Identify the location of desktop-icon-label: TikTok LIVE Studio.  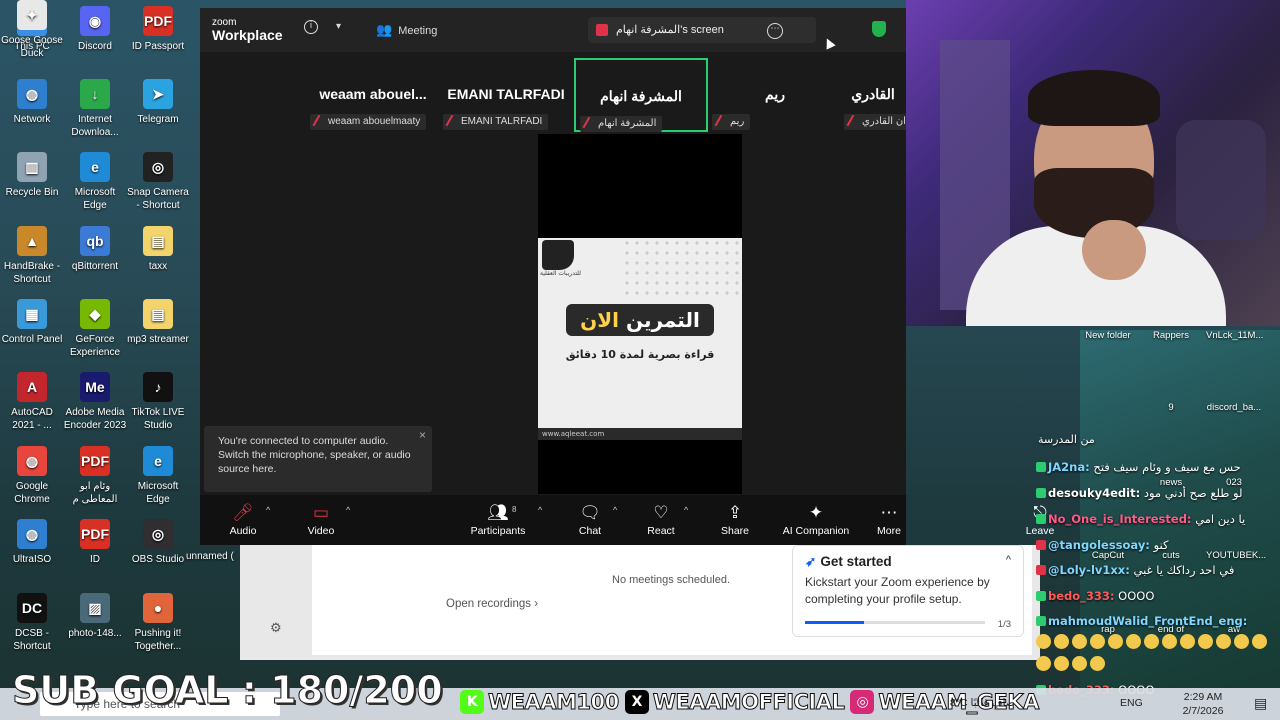
(158, 419).